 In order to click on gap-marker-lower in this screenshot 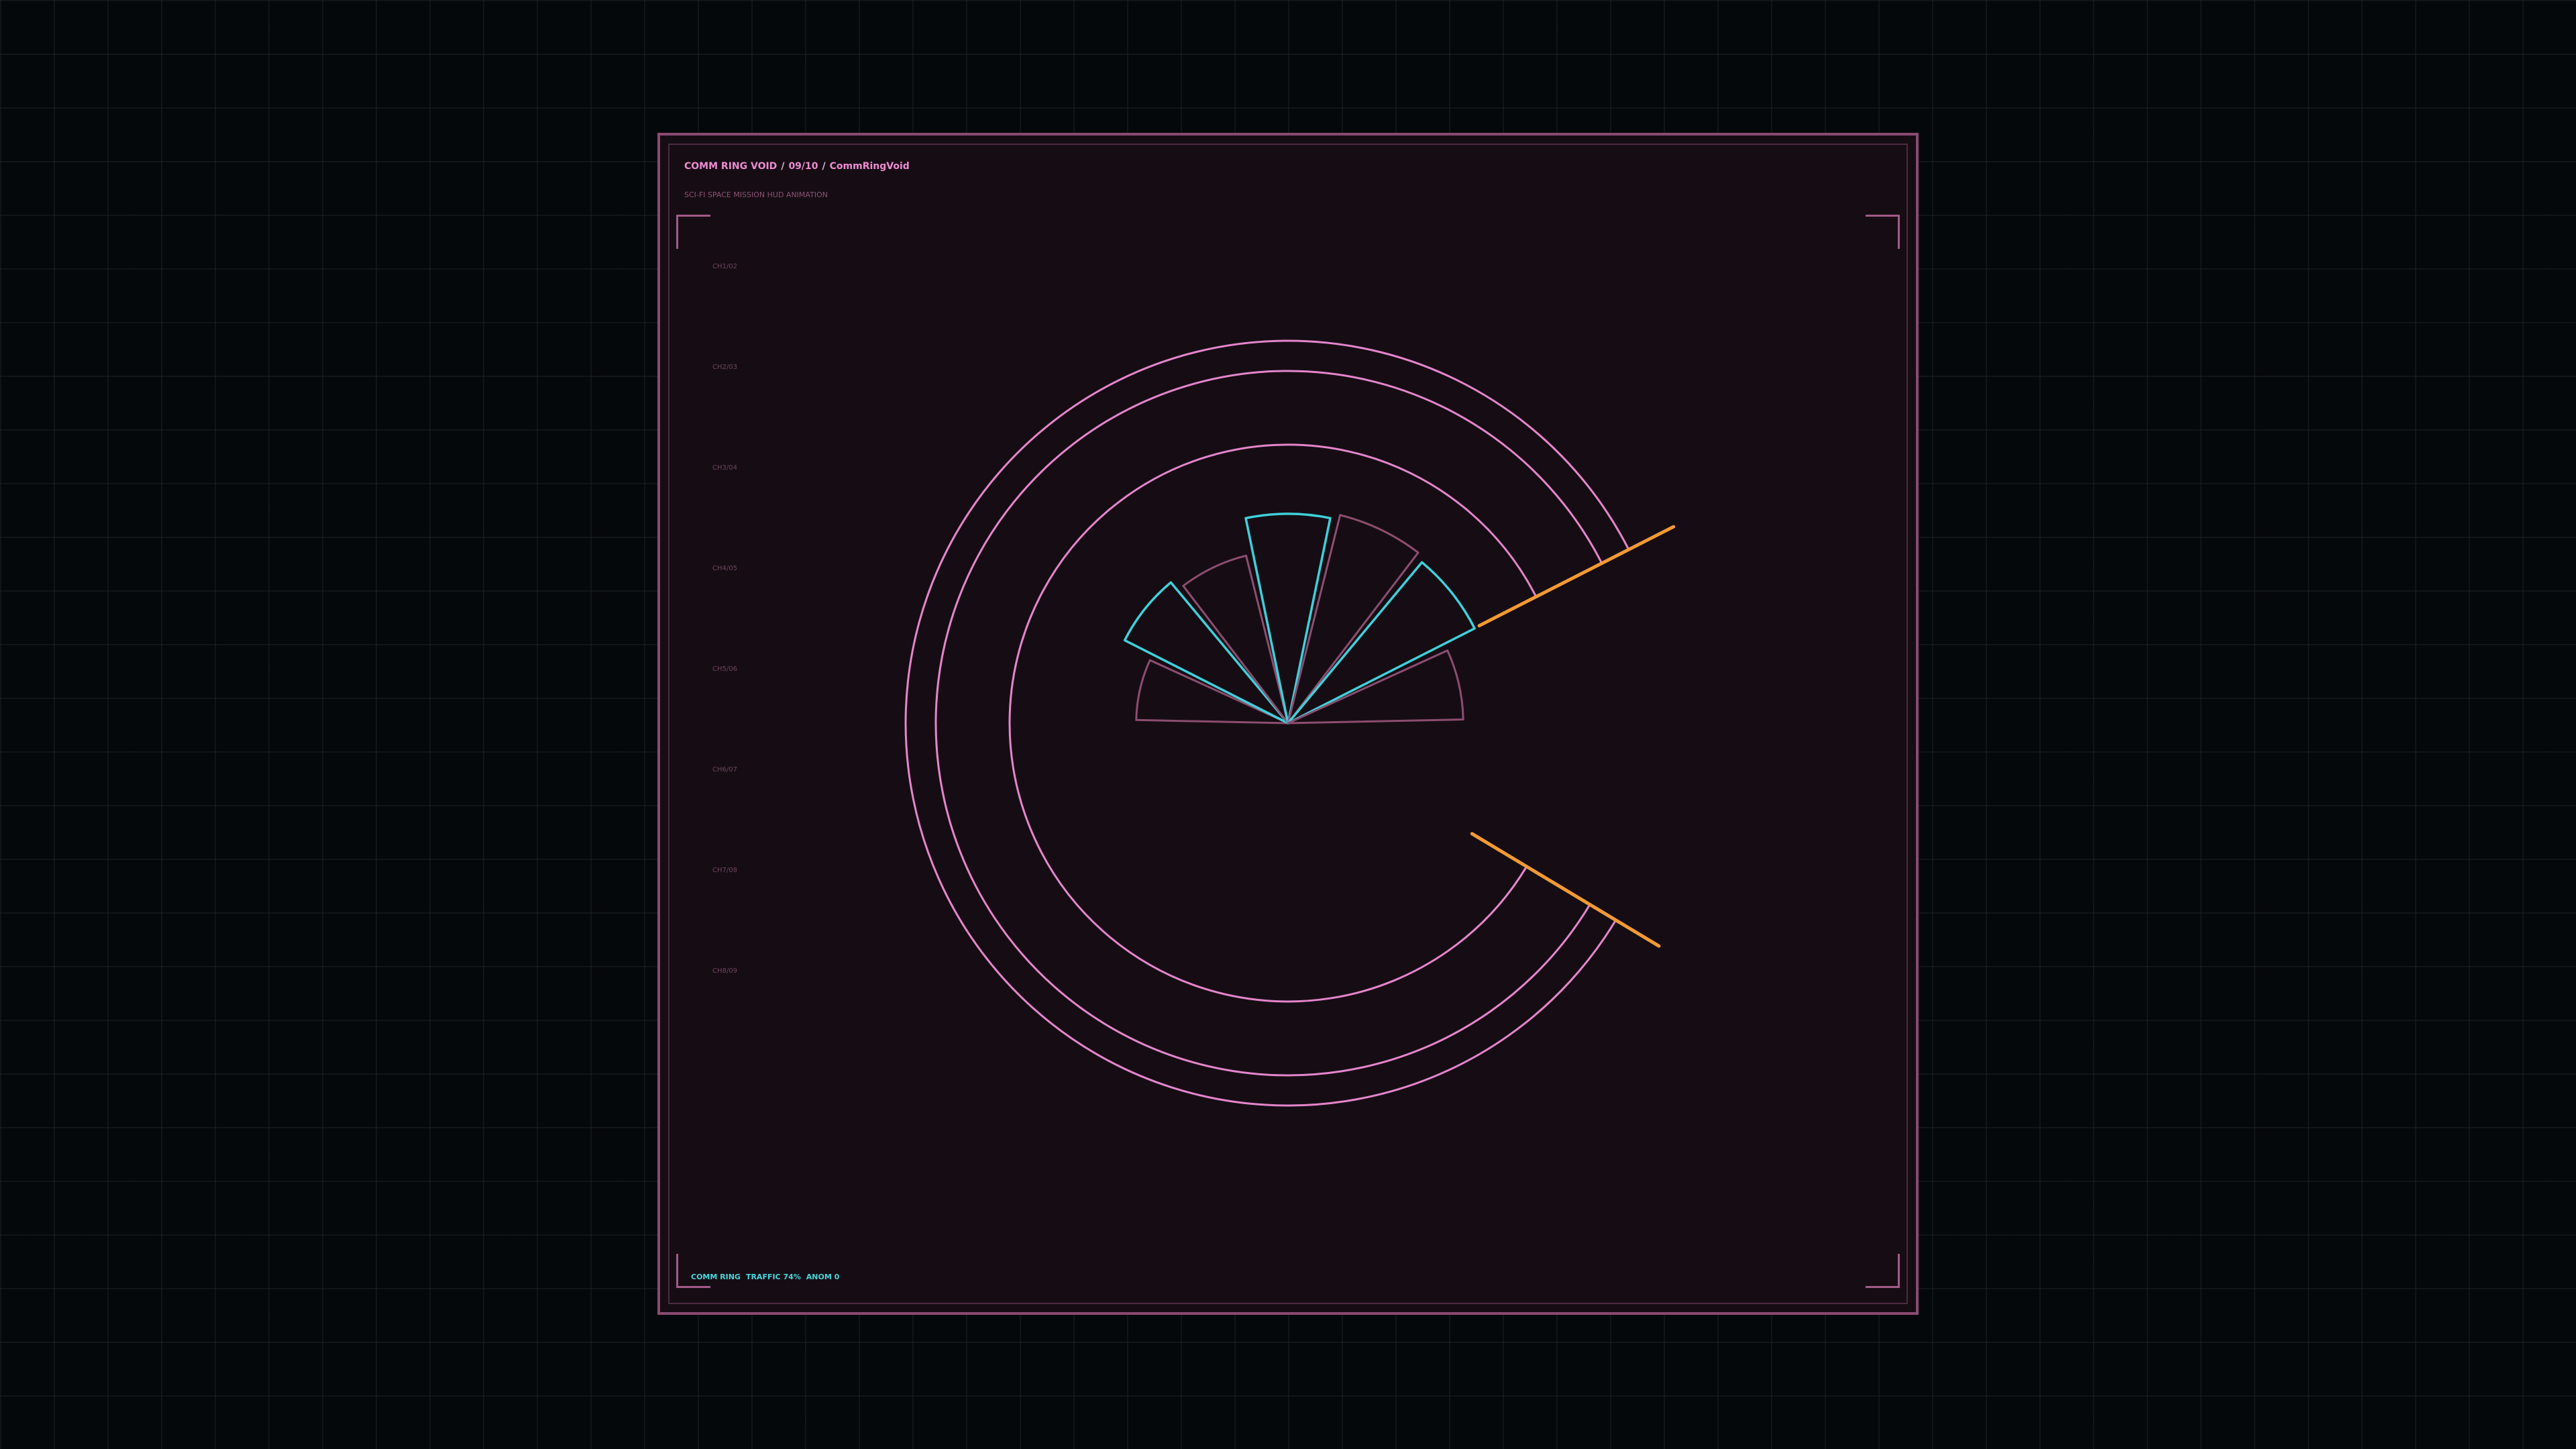, I will do `click(1565, 890)`.